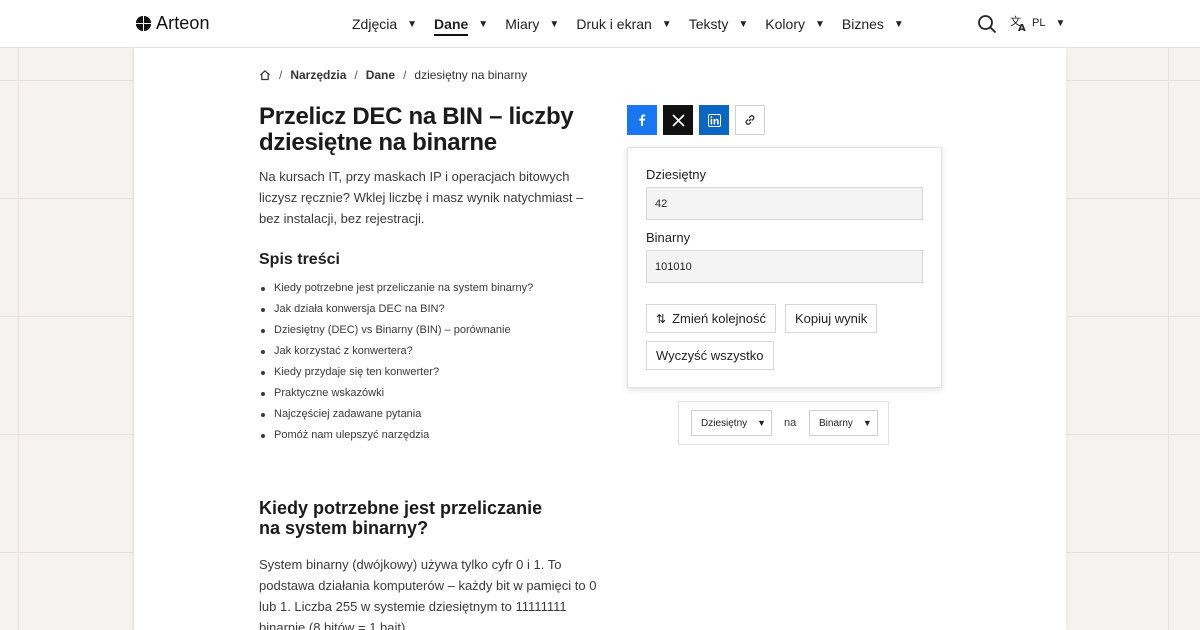  I want to click on facebook-icon, so click(642, 120).